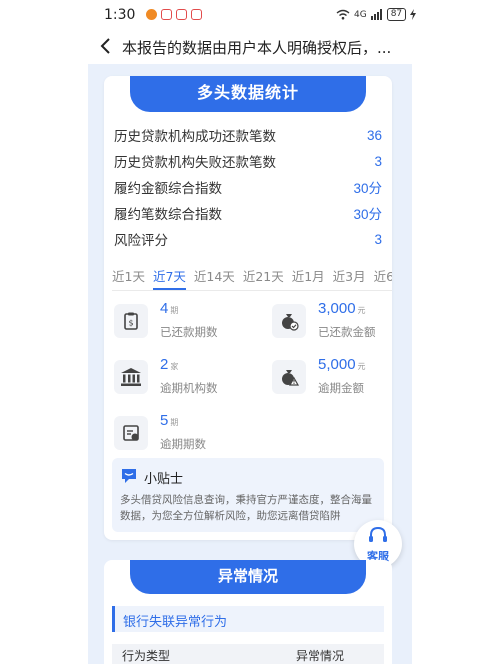 This screenshot has height=664, width=500. Describe the element at coordinates (374, 135) in the screenshot. I see `stat-value: 36` at that location.